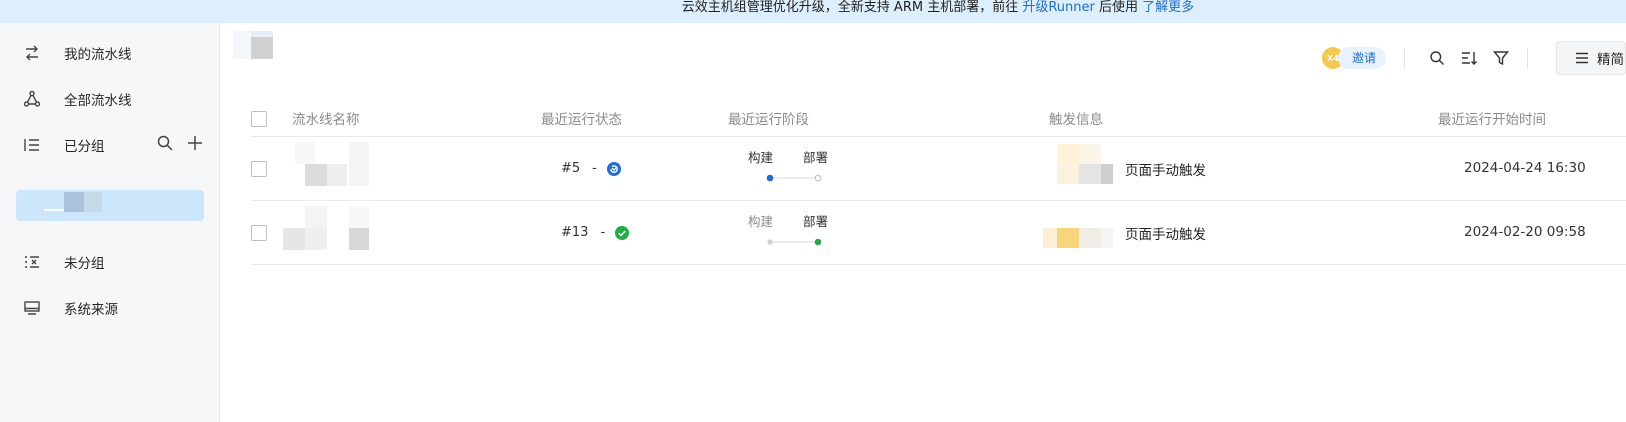  What do you see at coordinates (32, 53) in the screenshot?
I see `swap-icon` at bounding box center [32, 53].